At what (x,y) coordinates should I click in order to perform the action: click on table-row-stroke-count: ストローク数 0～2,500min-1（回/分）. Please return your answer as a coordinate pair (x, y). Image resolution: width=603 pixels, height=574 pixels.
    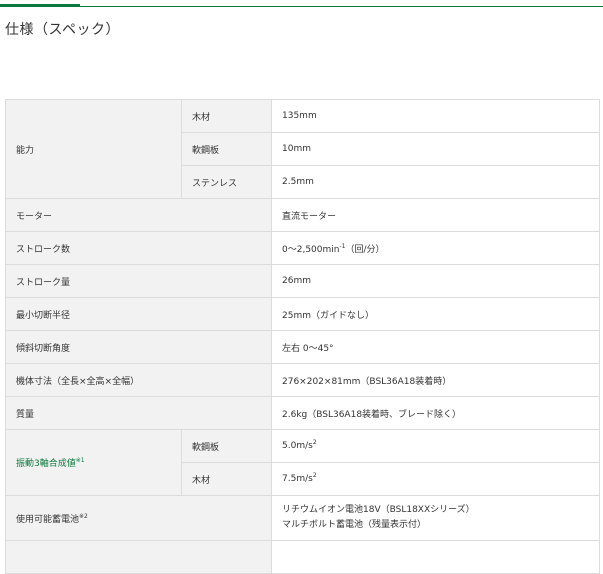
    Looking at the image, I should click on (302, 248).